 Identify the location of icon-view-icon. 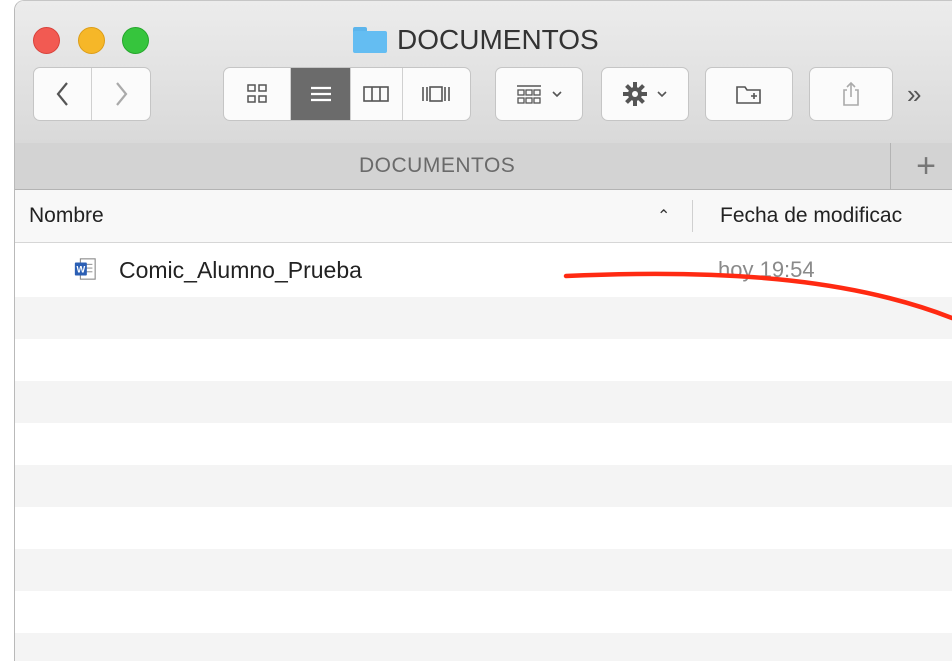
(257, 93).